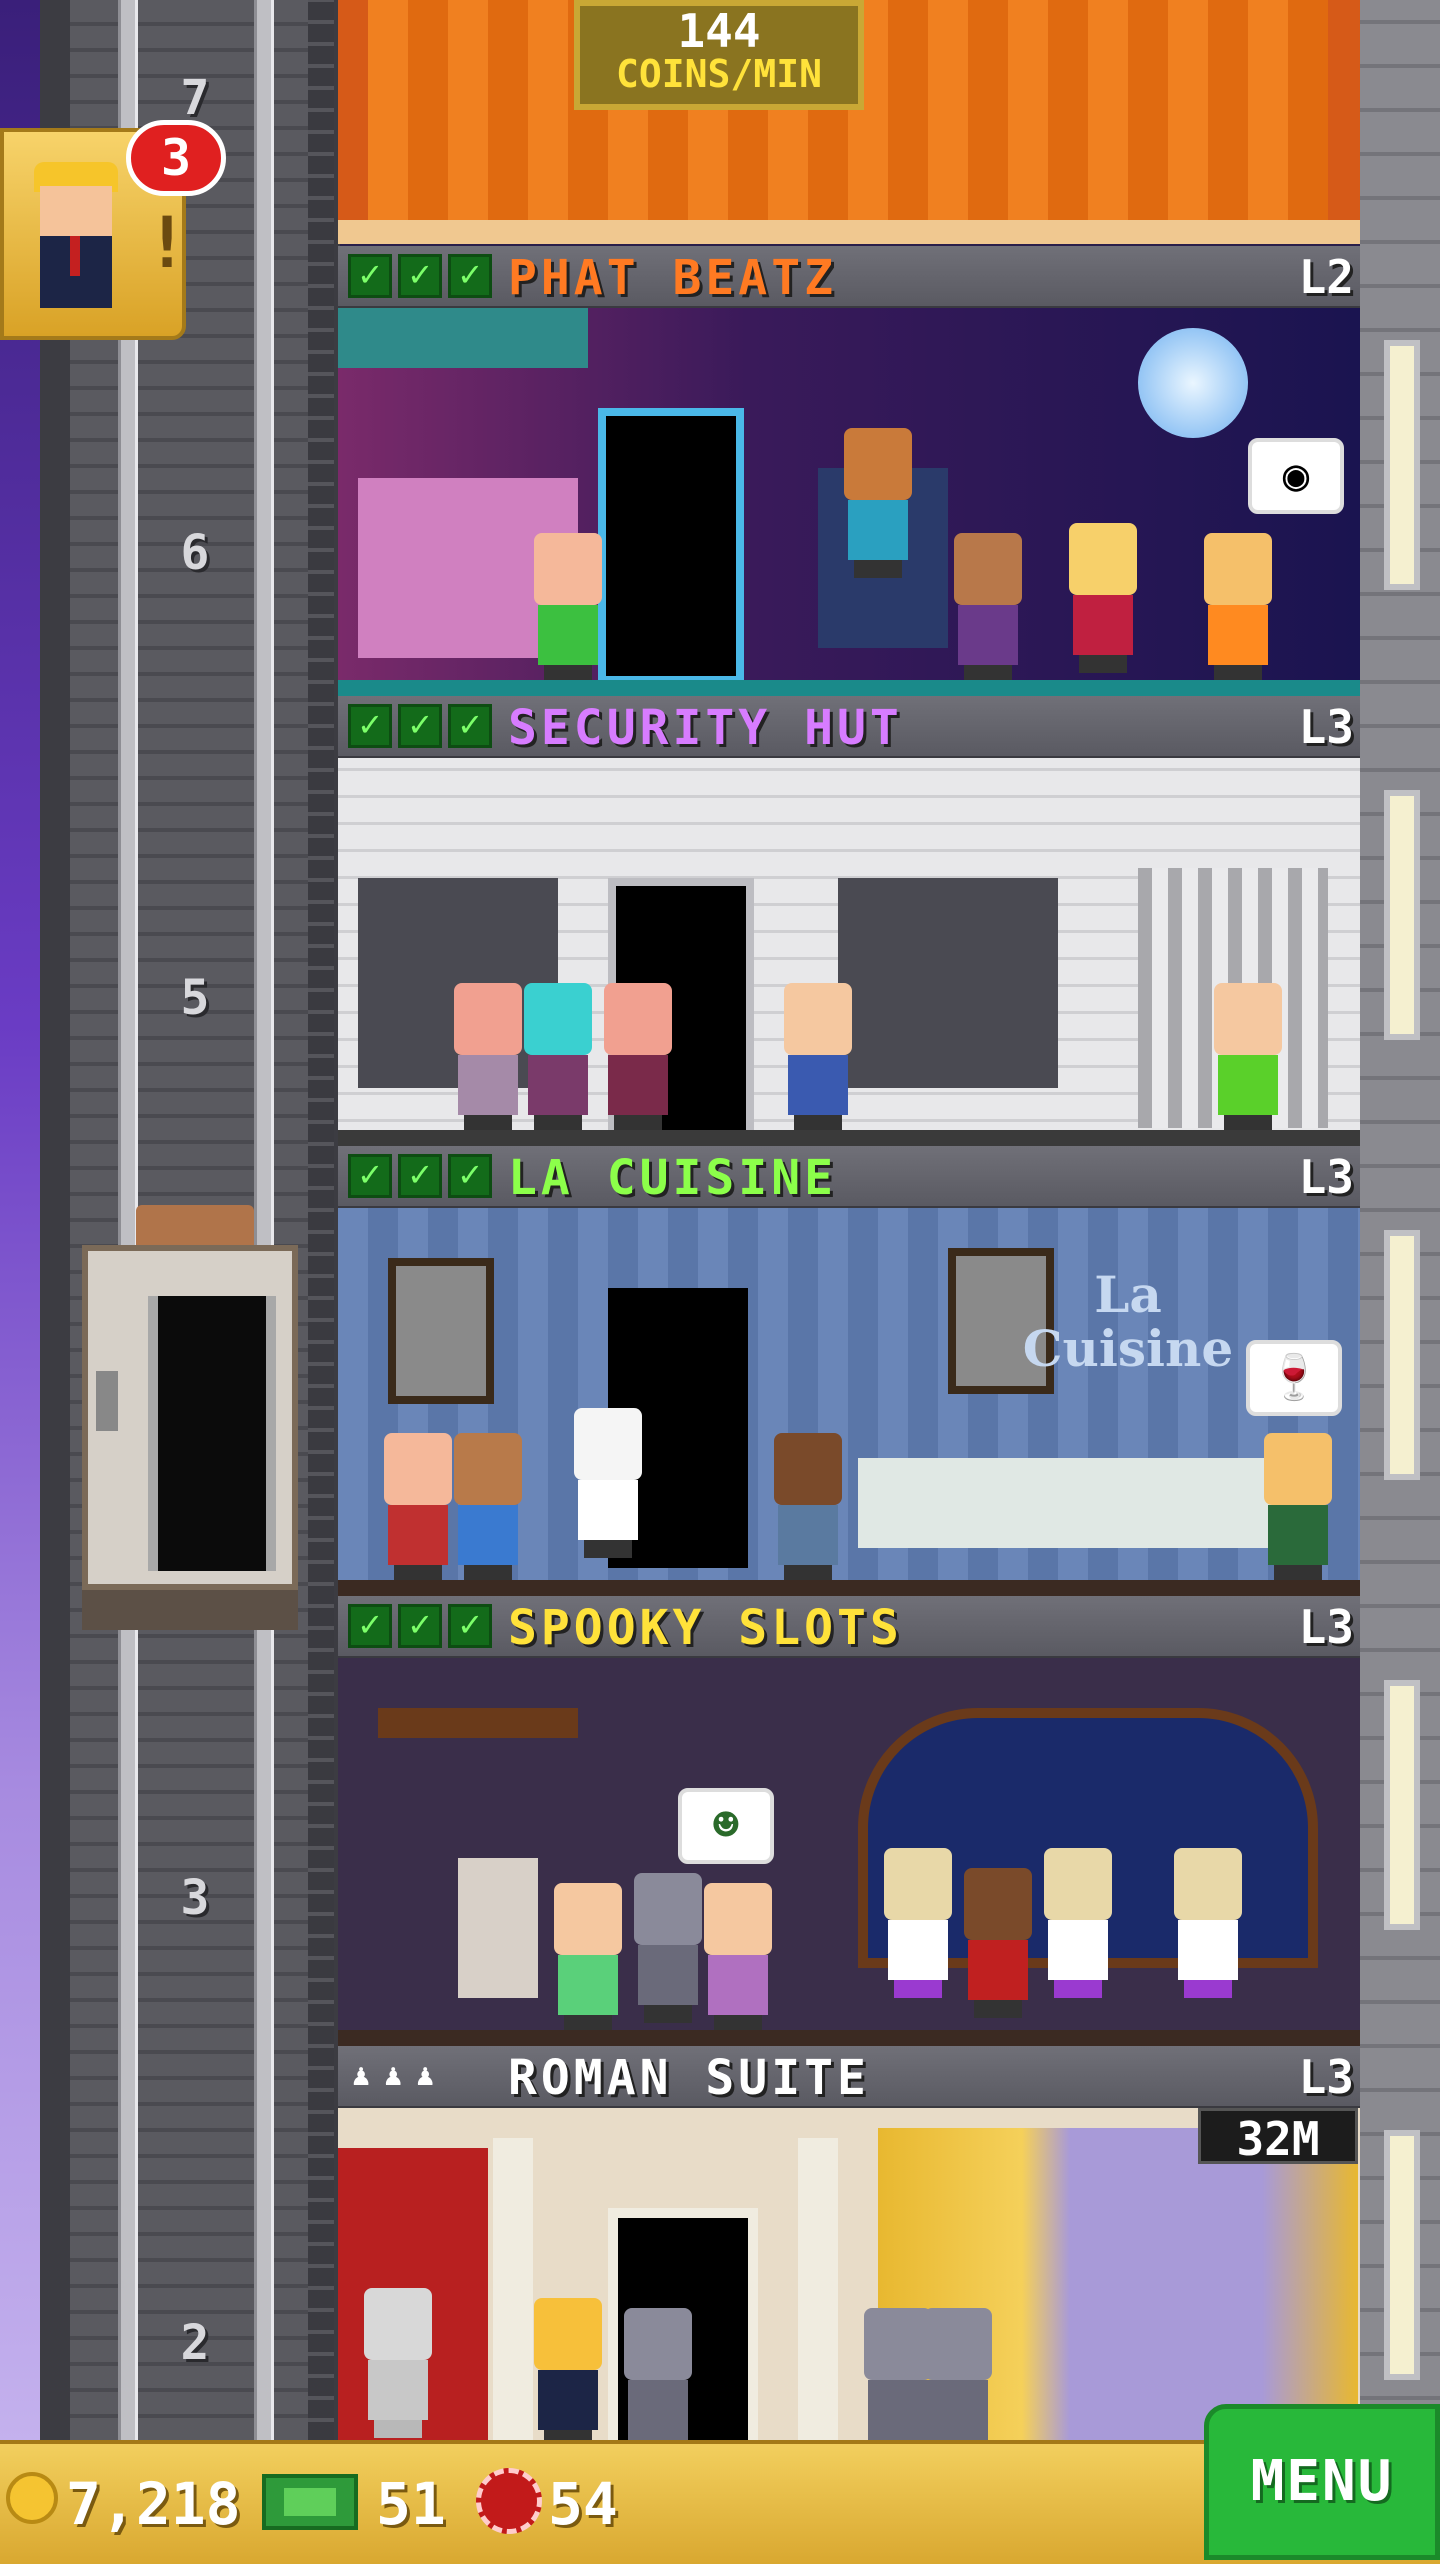 The height and width of the screenshot is (2564, 1440). I want to click on statue, so click(398, 2363).